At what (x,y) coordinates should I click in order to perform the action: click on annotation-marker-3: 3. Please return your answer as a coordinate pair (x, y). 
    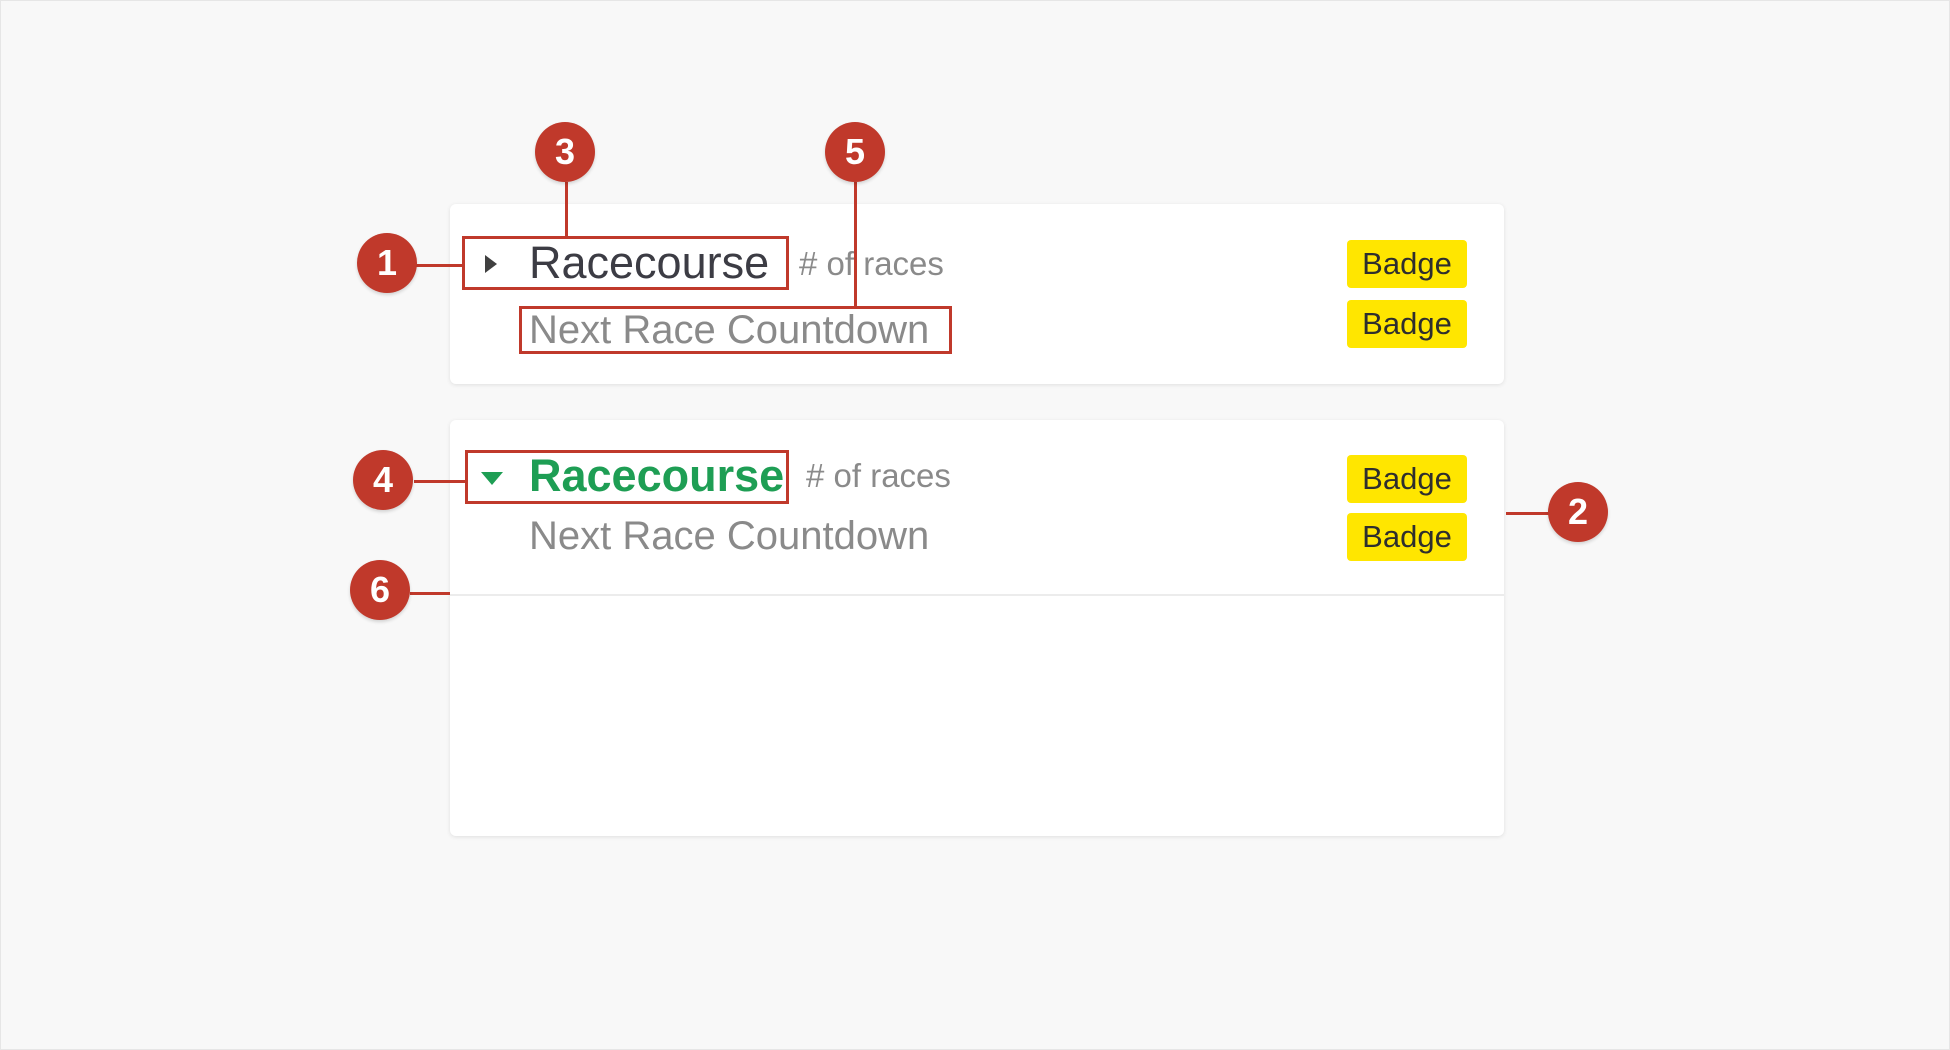
    Looking at the image, I should click on (565, 152).